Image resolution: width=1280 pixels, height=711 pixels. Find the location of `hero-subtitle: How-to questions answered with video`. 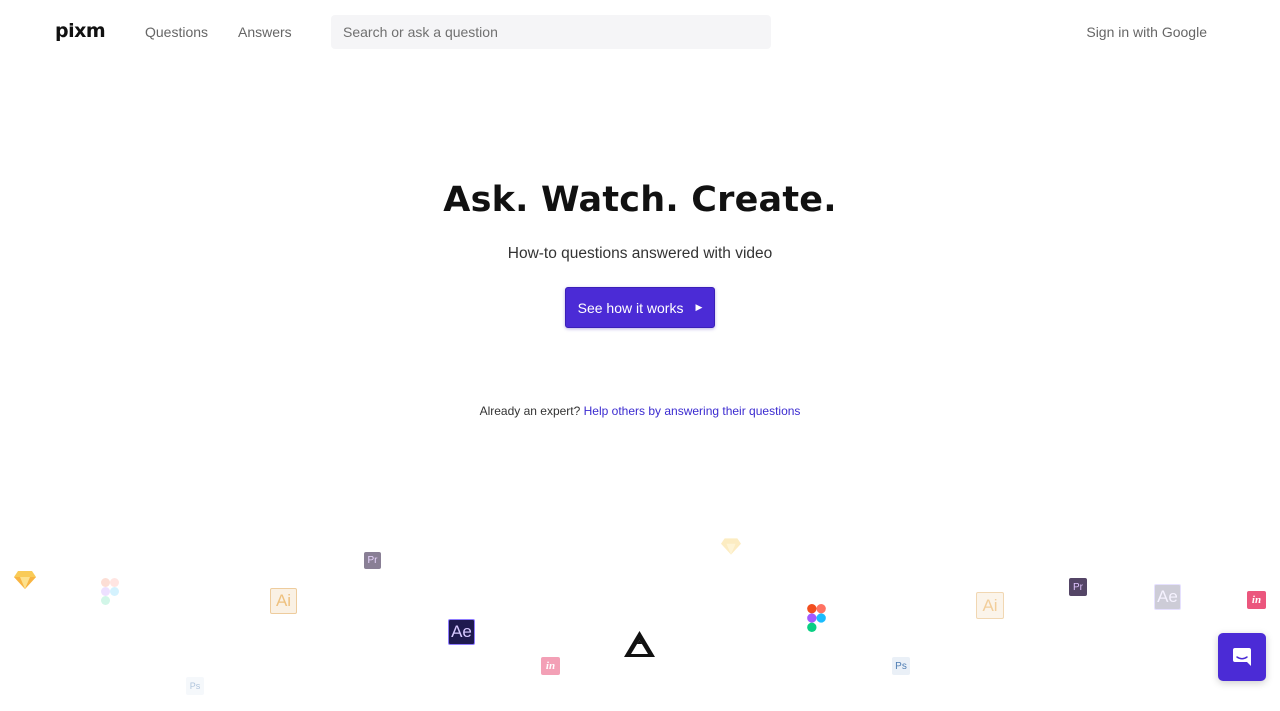

hero-subtitle: How-to questions answered with video is located at coordinates (640, 253).